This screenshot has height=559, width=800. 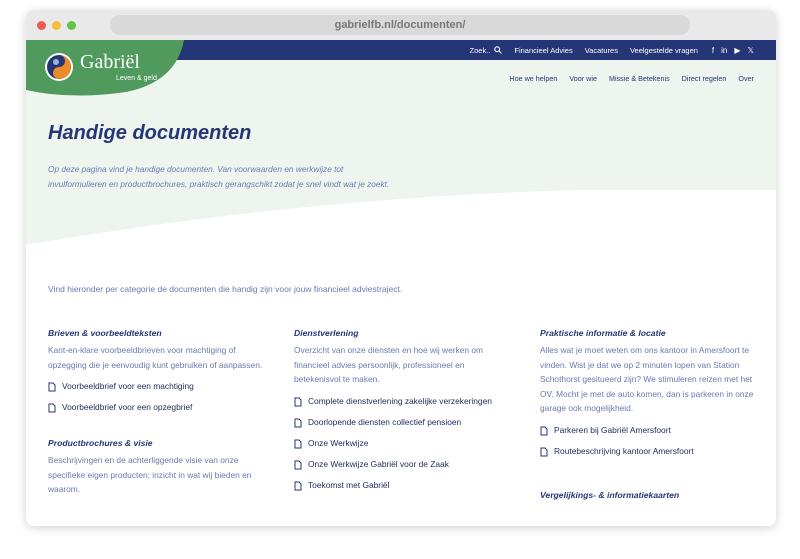 What do you see at coordinates (610, 494) in the screenshot?
I see `section-title-vergelijk: Vergelijkings- & informatiekaarten` at bounding box center [610, 494].